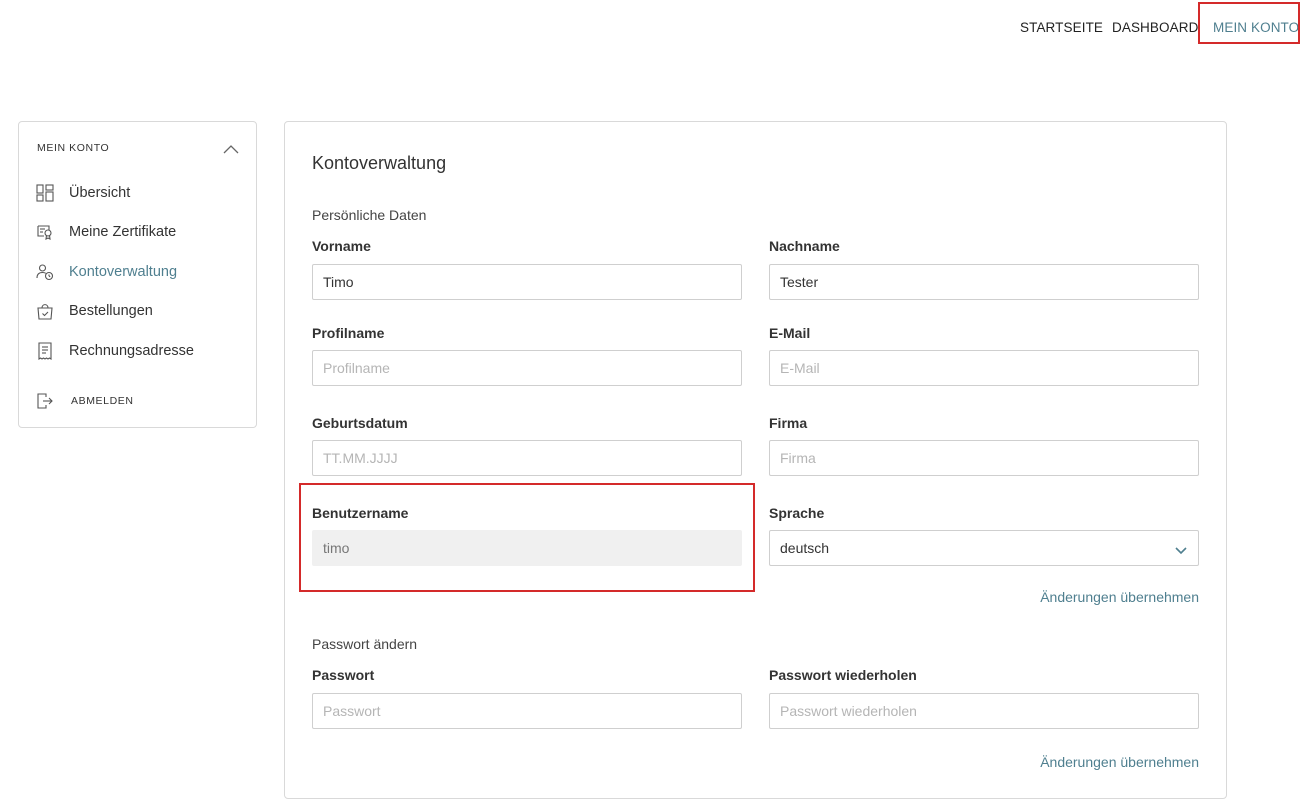 This screenshot has width=1303, height=805. I want to click on sidebar-item-kontoverwaltung: Kontoverwaltung, so click(140, 272).